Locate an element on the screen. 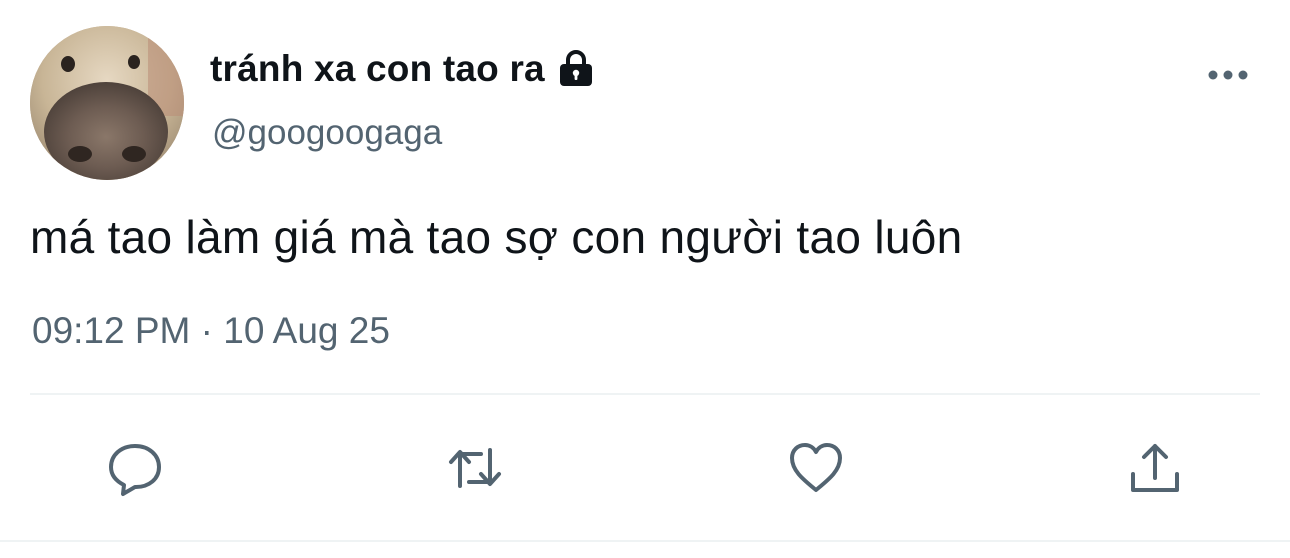 The height and width of the screenshot is (558, 1290). lock-icon is located at coordinates (576, 69).